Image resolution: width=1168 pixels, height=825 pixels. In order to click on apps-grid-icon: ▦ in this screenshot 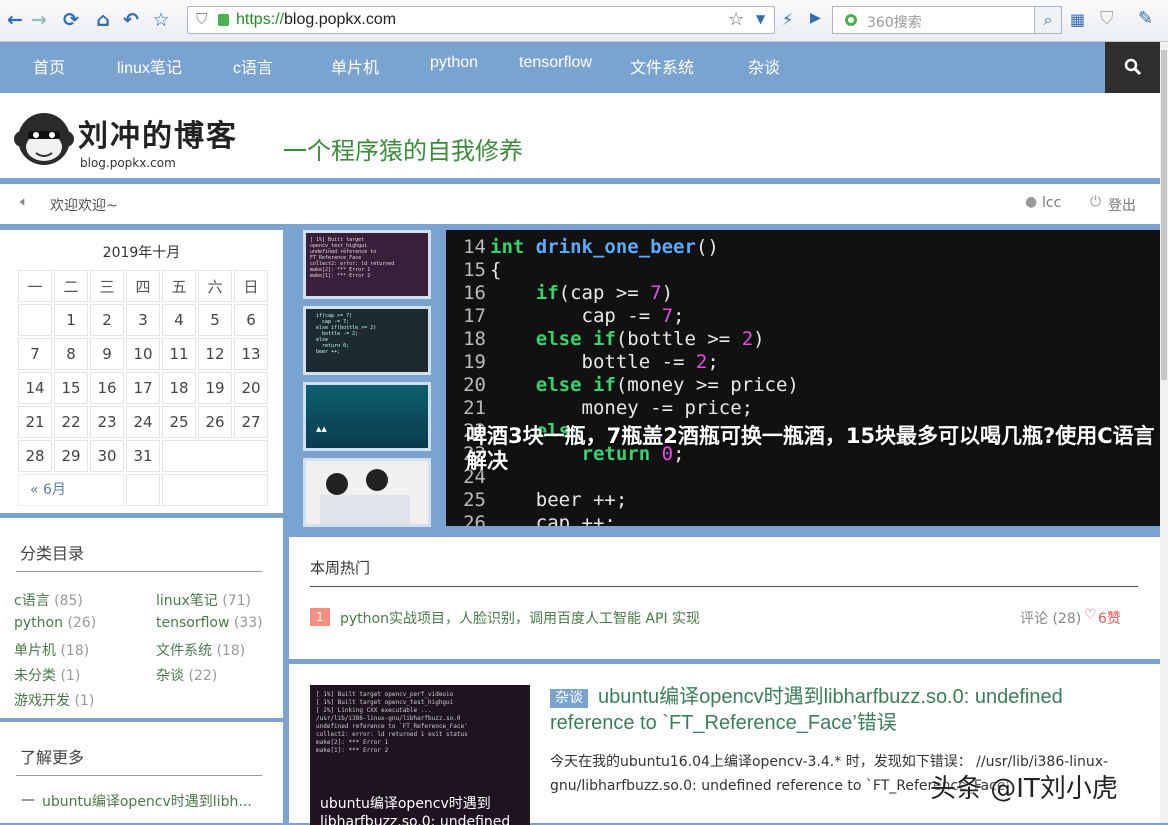, I will do `click(1077, 19)`.